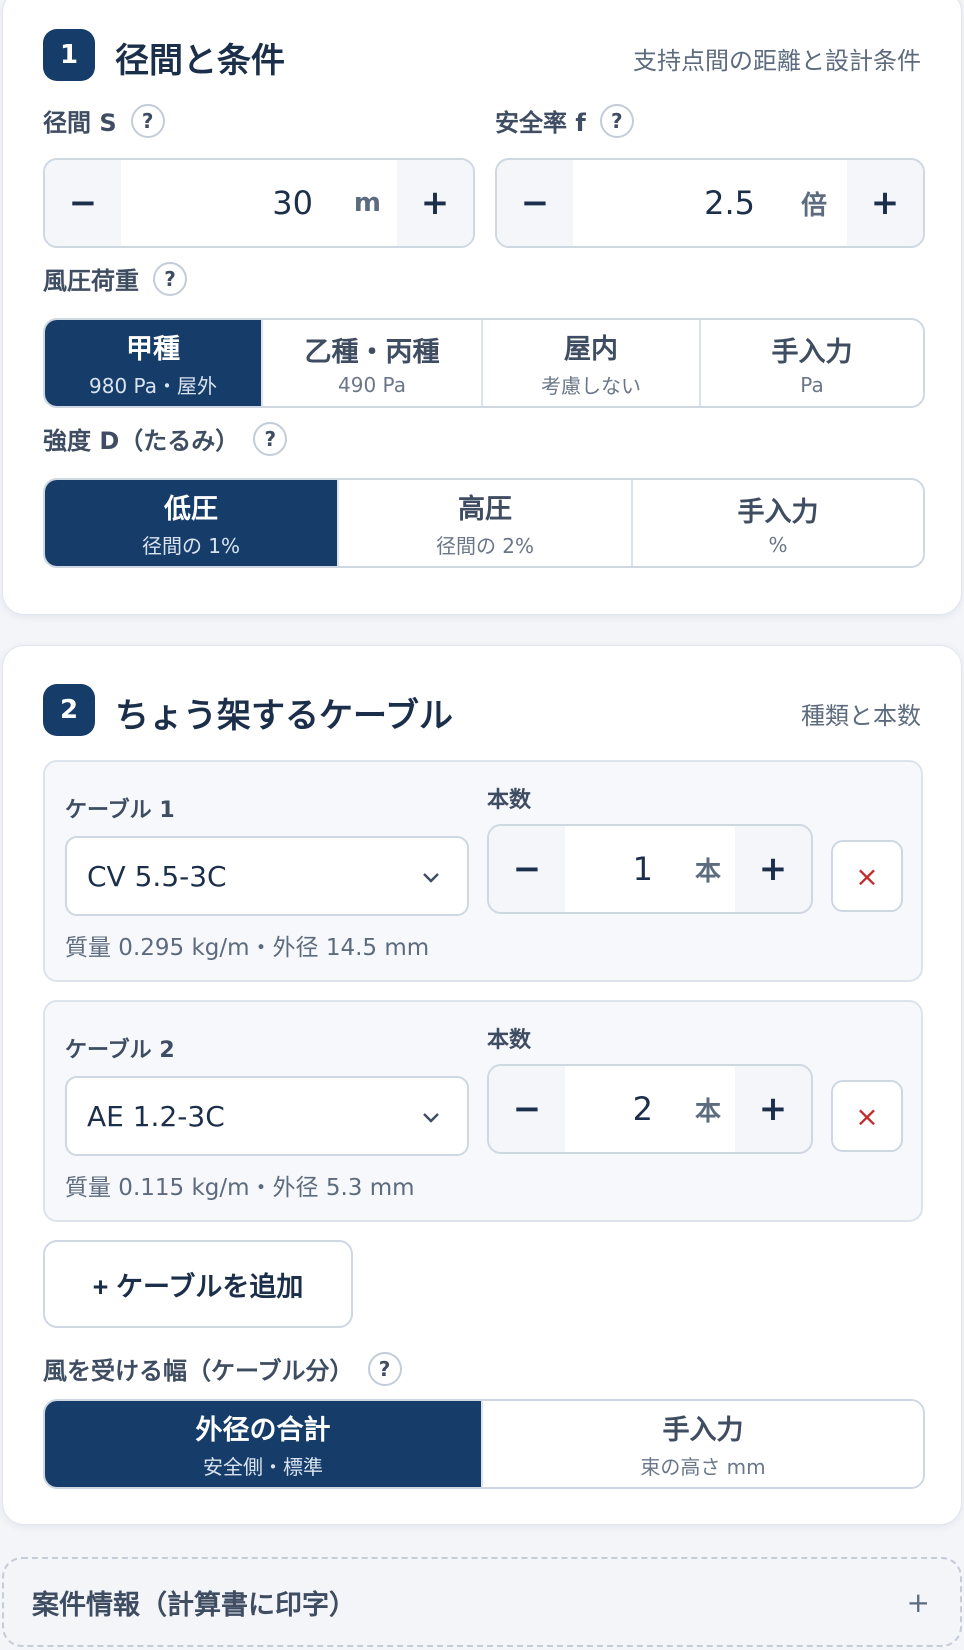 The image size is (964, 1650). I want to click on cable-count-stepper: − 1 本 +, so click(650, 869).